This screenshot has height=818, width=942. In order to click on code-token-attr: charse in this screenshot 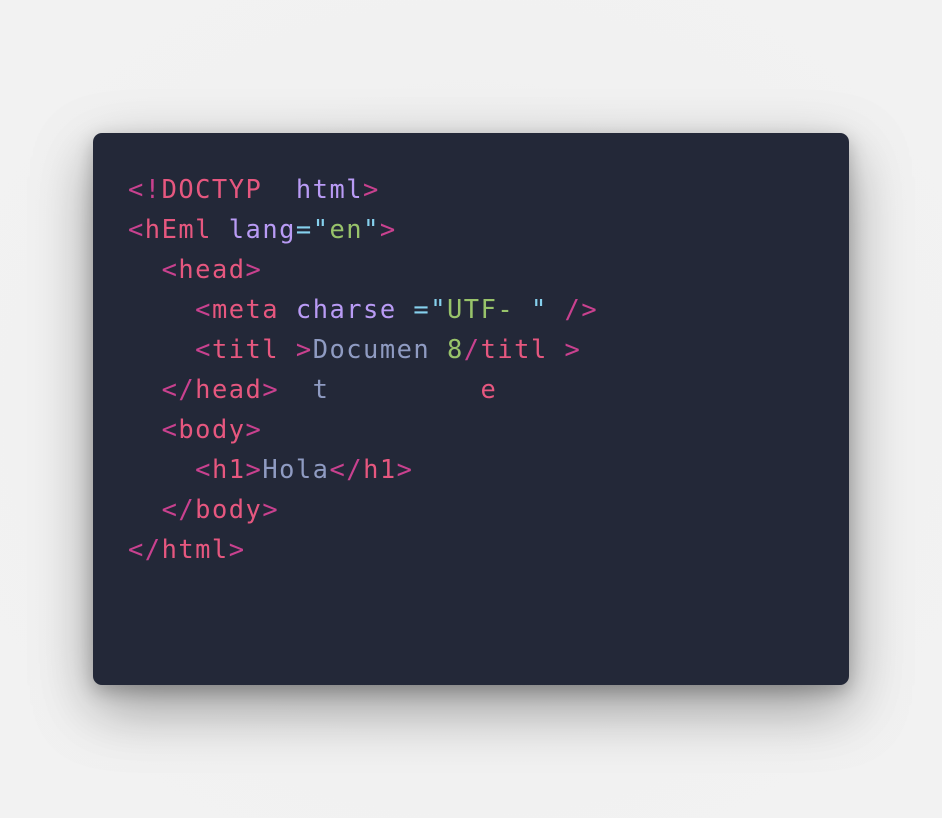, I will do `click(346, 309)`.